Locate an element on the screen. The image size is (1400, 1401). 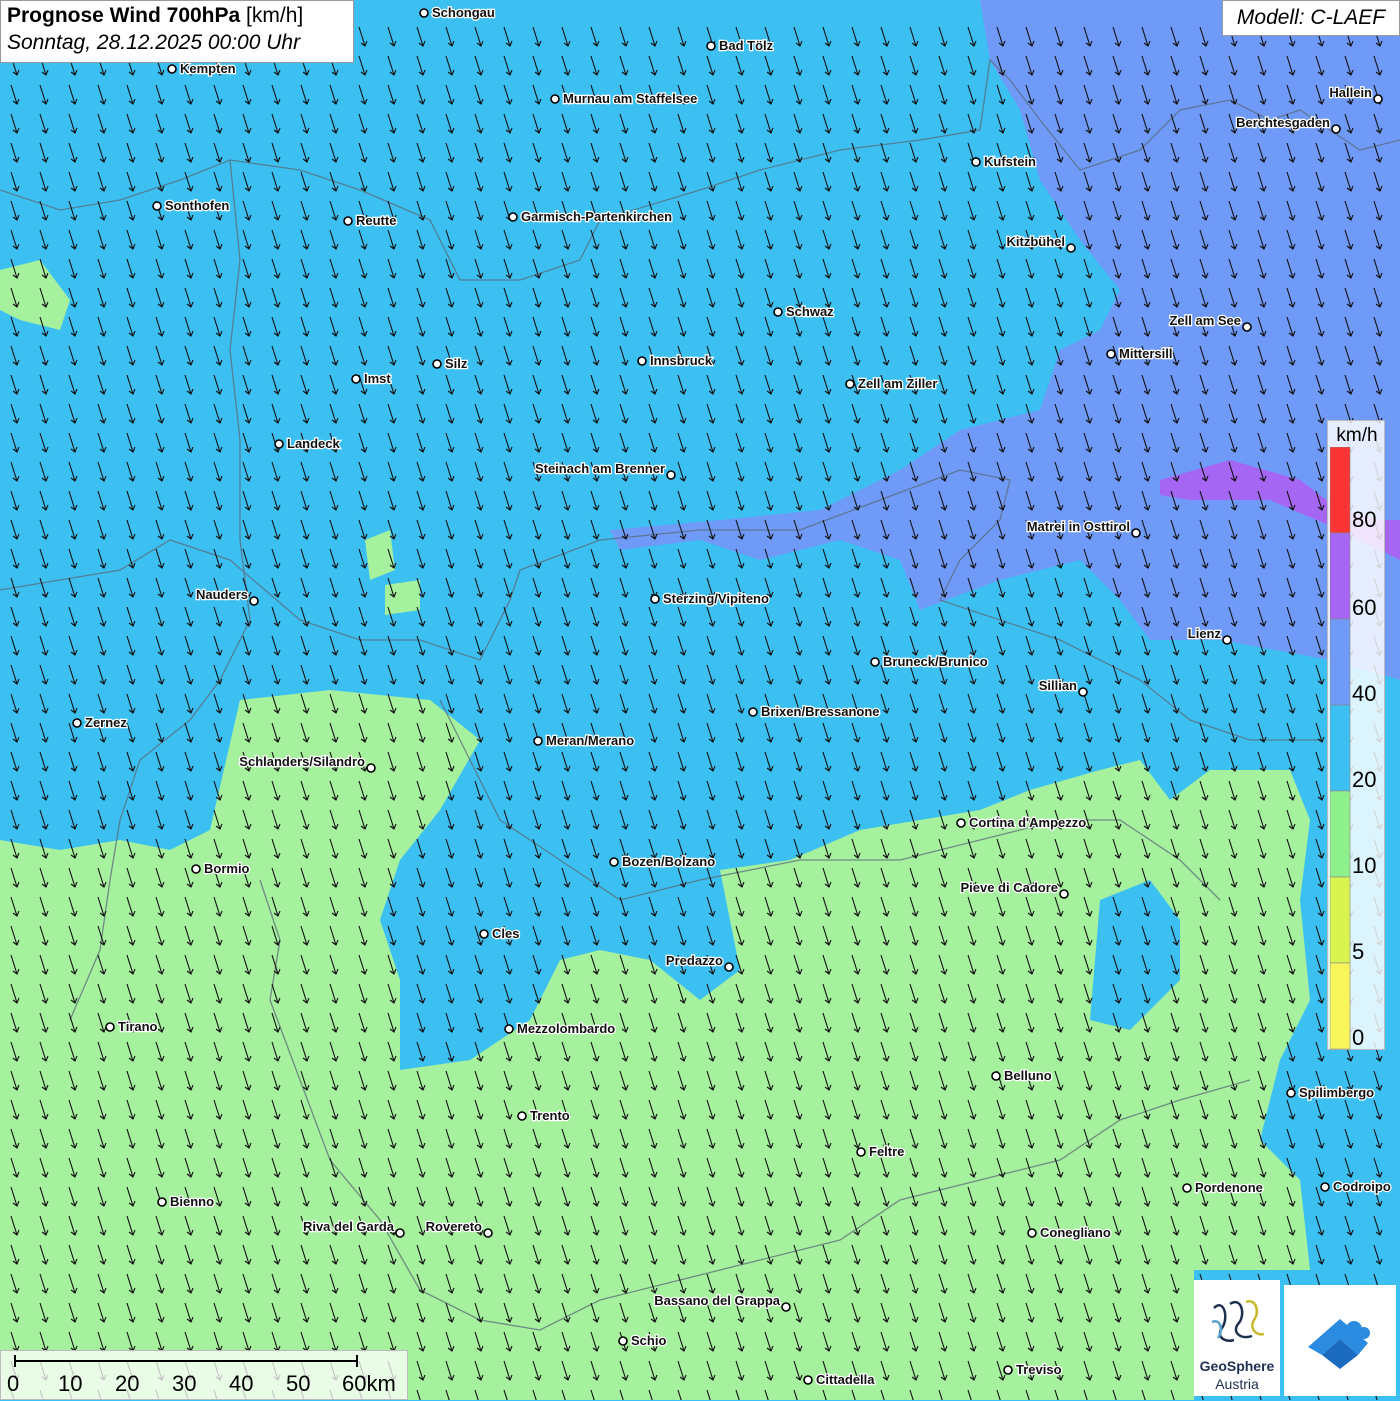
city-marker: Murnau am Staffelsee is located at coordinates (624, 98).